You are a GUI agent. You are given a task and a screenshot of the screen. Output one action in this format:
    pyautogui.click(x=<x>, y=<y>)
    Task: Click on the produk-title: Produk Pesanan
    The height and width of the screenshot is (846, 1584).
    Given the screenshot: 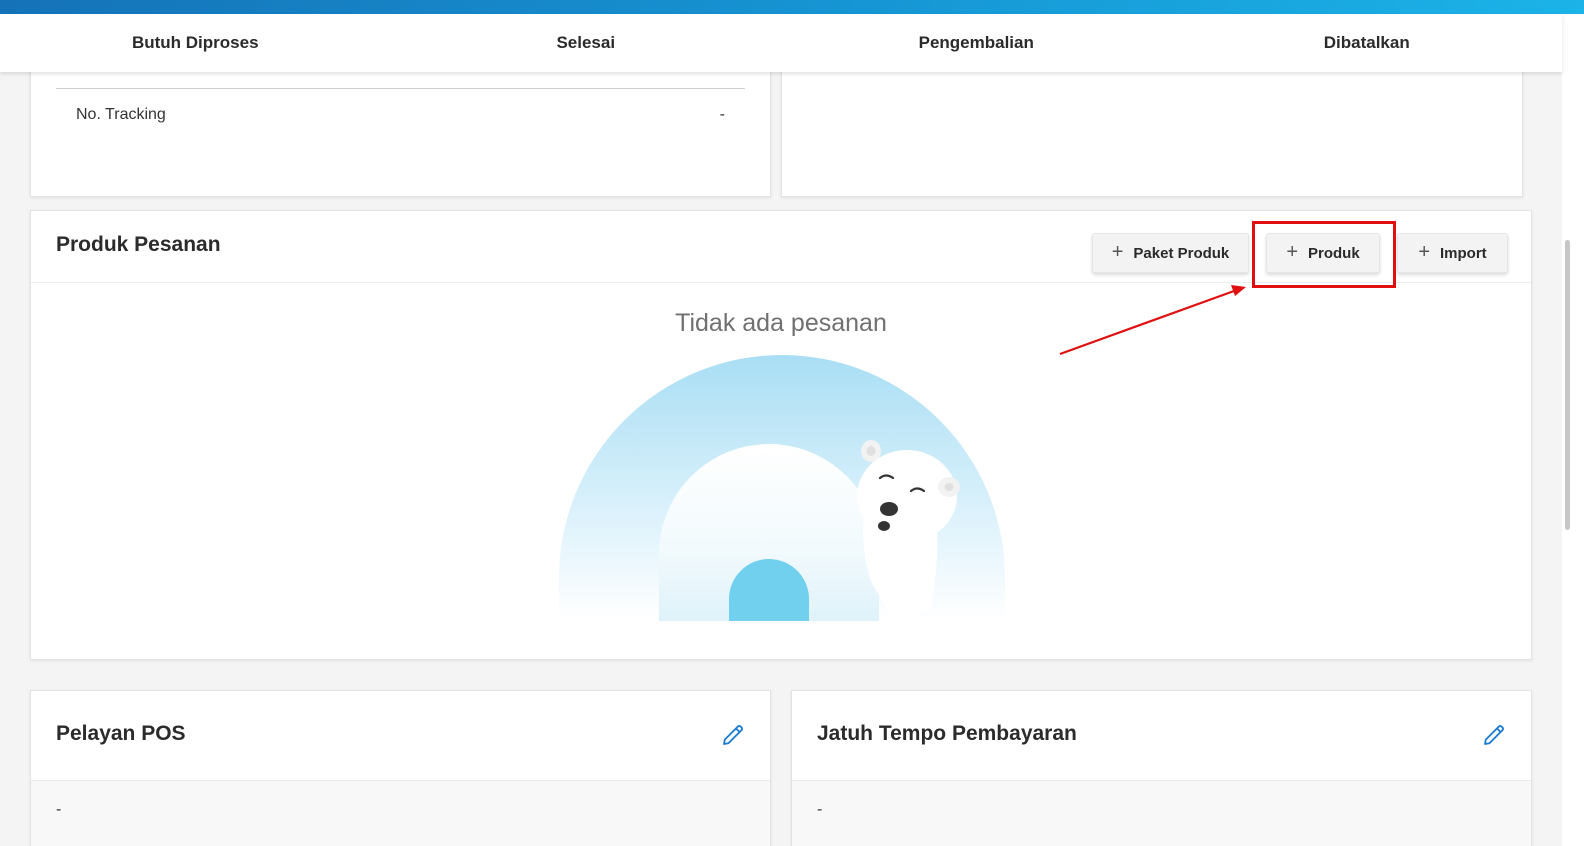 What is the action you would take?
    pyautogui.click(x=138, y=244)
    